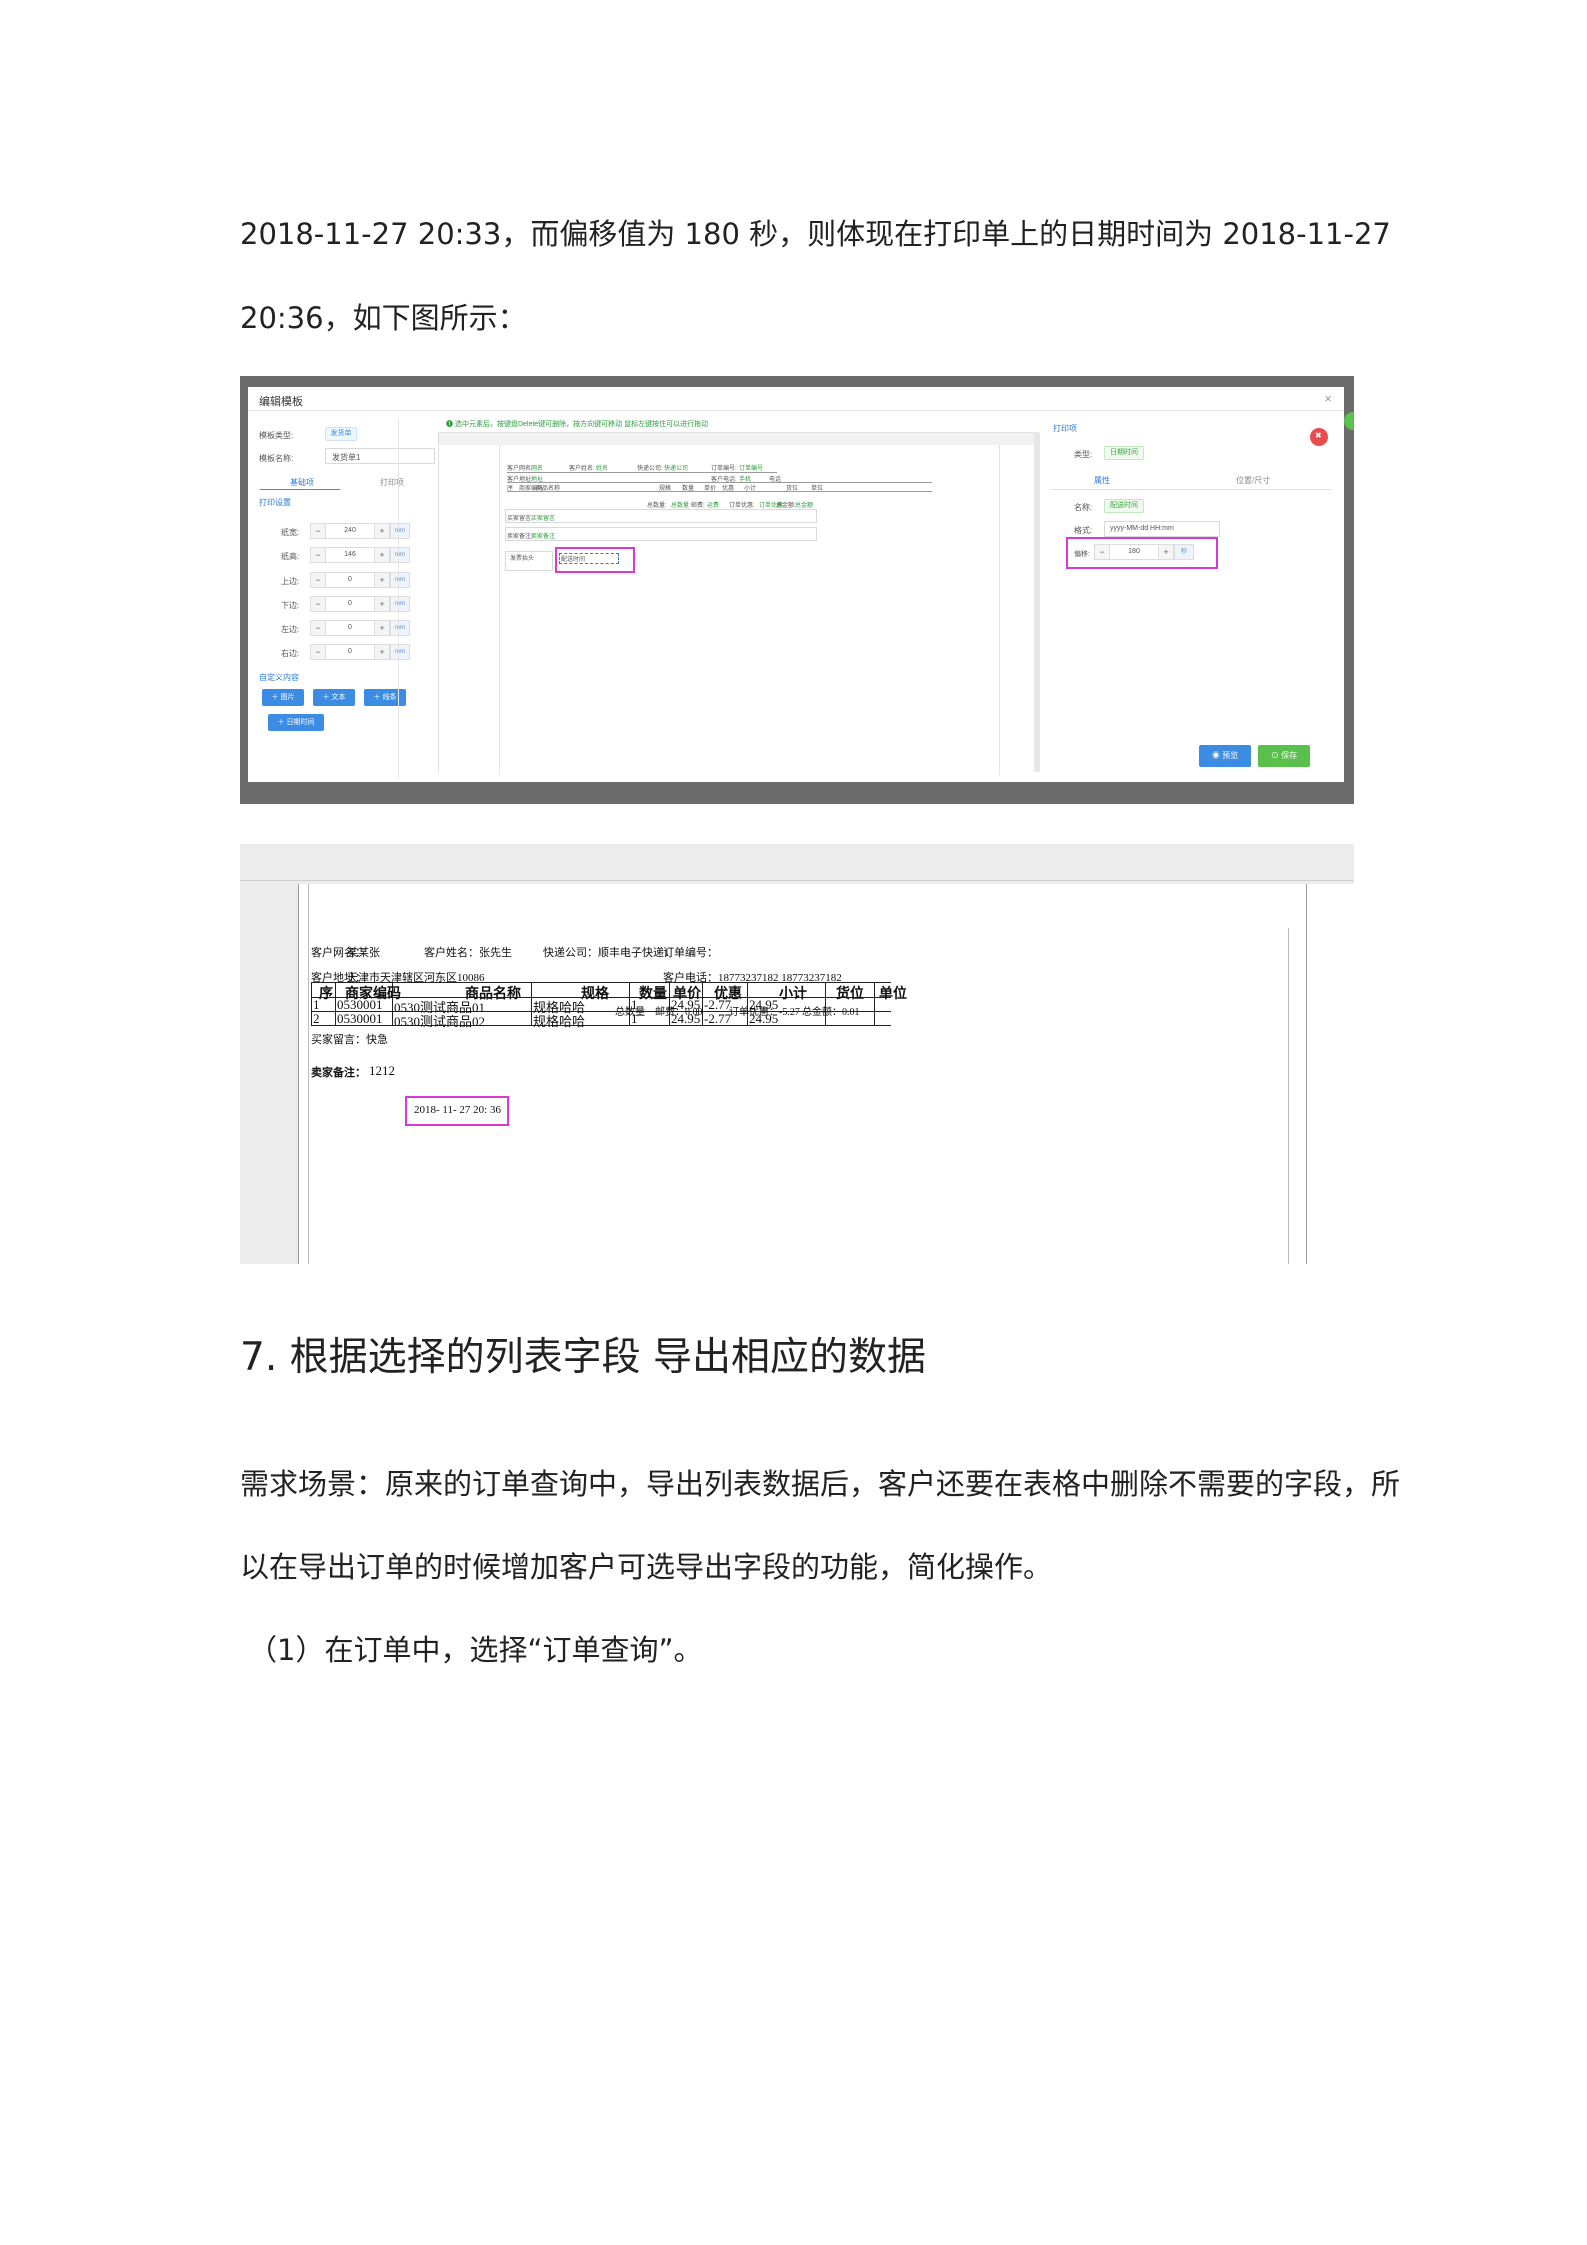 This screenshot has height=2245, width=1587. I want to click on preview-column-header: 规格, so click(595, 994).